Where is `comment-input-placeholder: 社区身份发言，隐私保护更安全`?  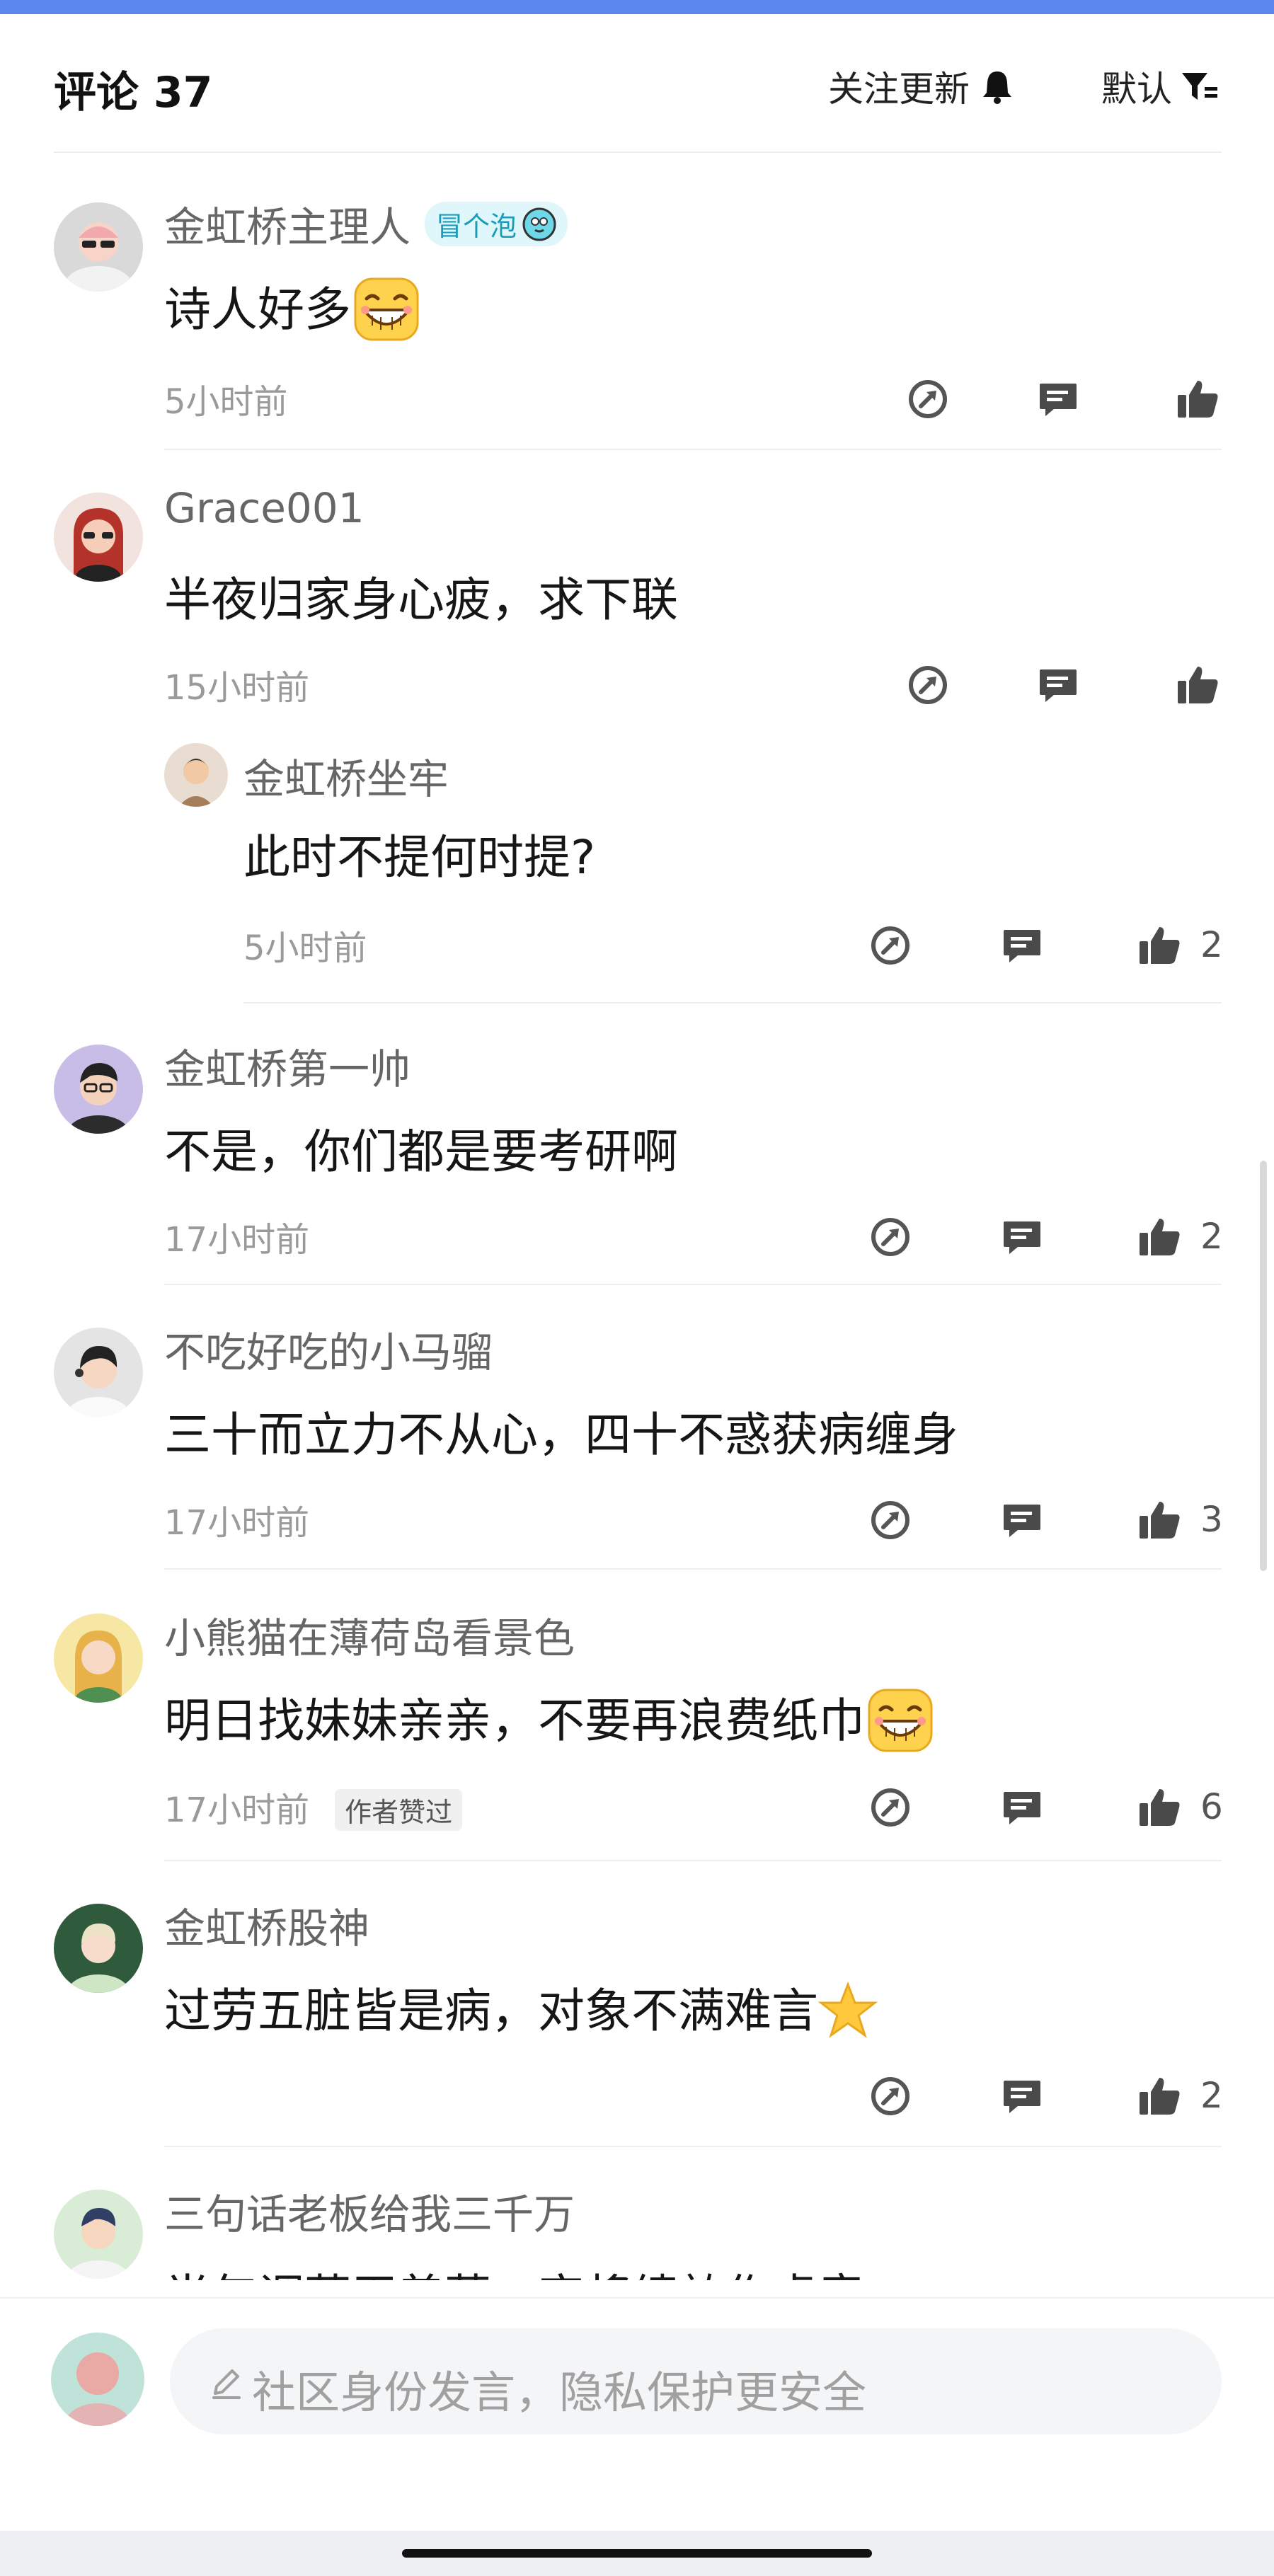
comment-input-placeholder: 社区身份发言，隐私保护更安全 is located at coordinates (559, 2392).